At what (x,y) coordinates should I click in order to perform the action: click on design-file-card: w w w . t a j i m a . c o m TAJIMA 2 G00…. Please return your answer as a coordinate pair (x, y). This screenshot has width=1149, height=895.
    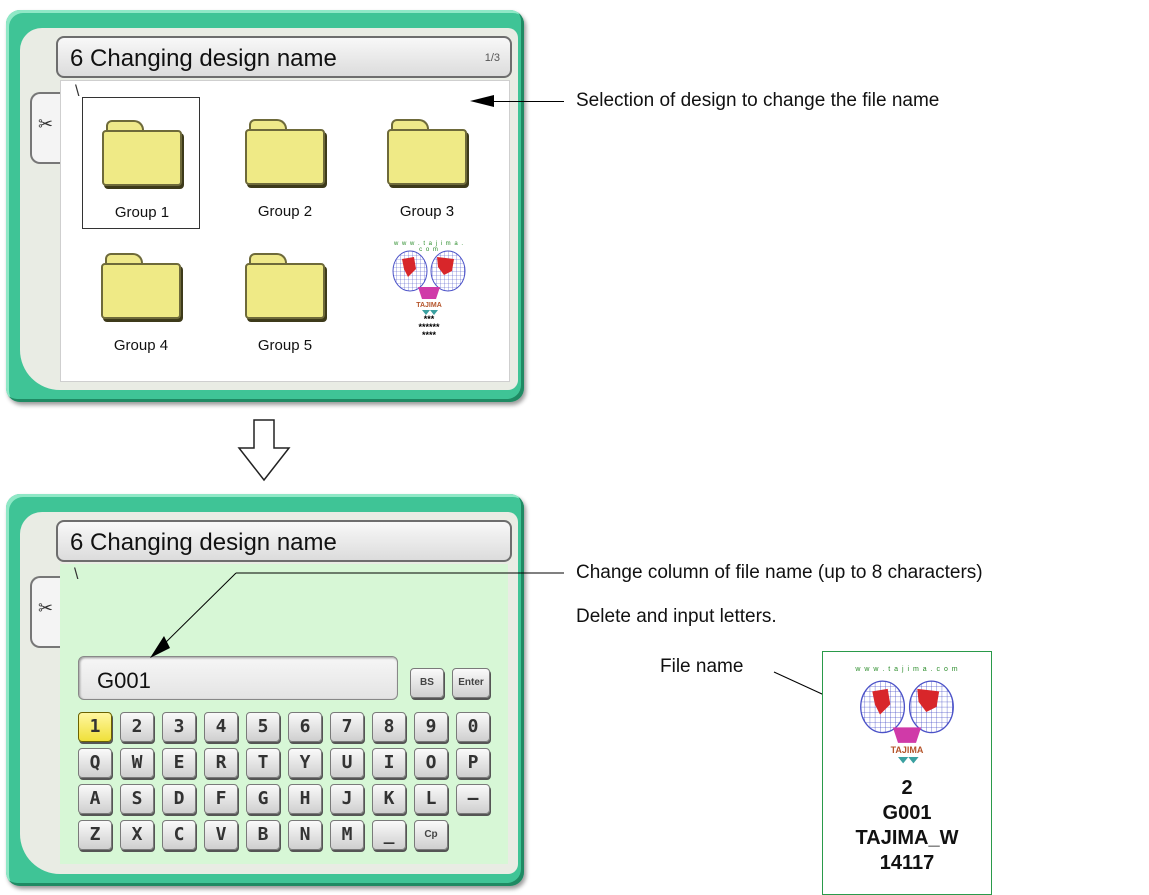
    Looking at the image, I should click on (907, 773).